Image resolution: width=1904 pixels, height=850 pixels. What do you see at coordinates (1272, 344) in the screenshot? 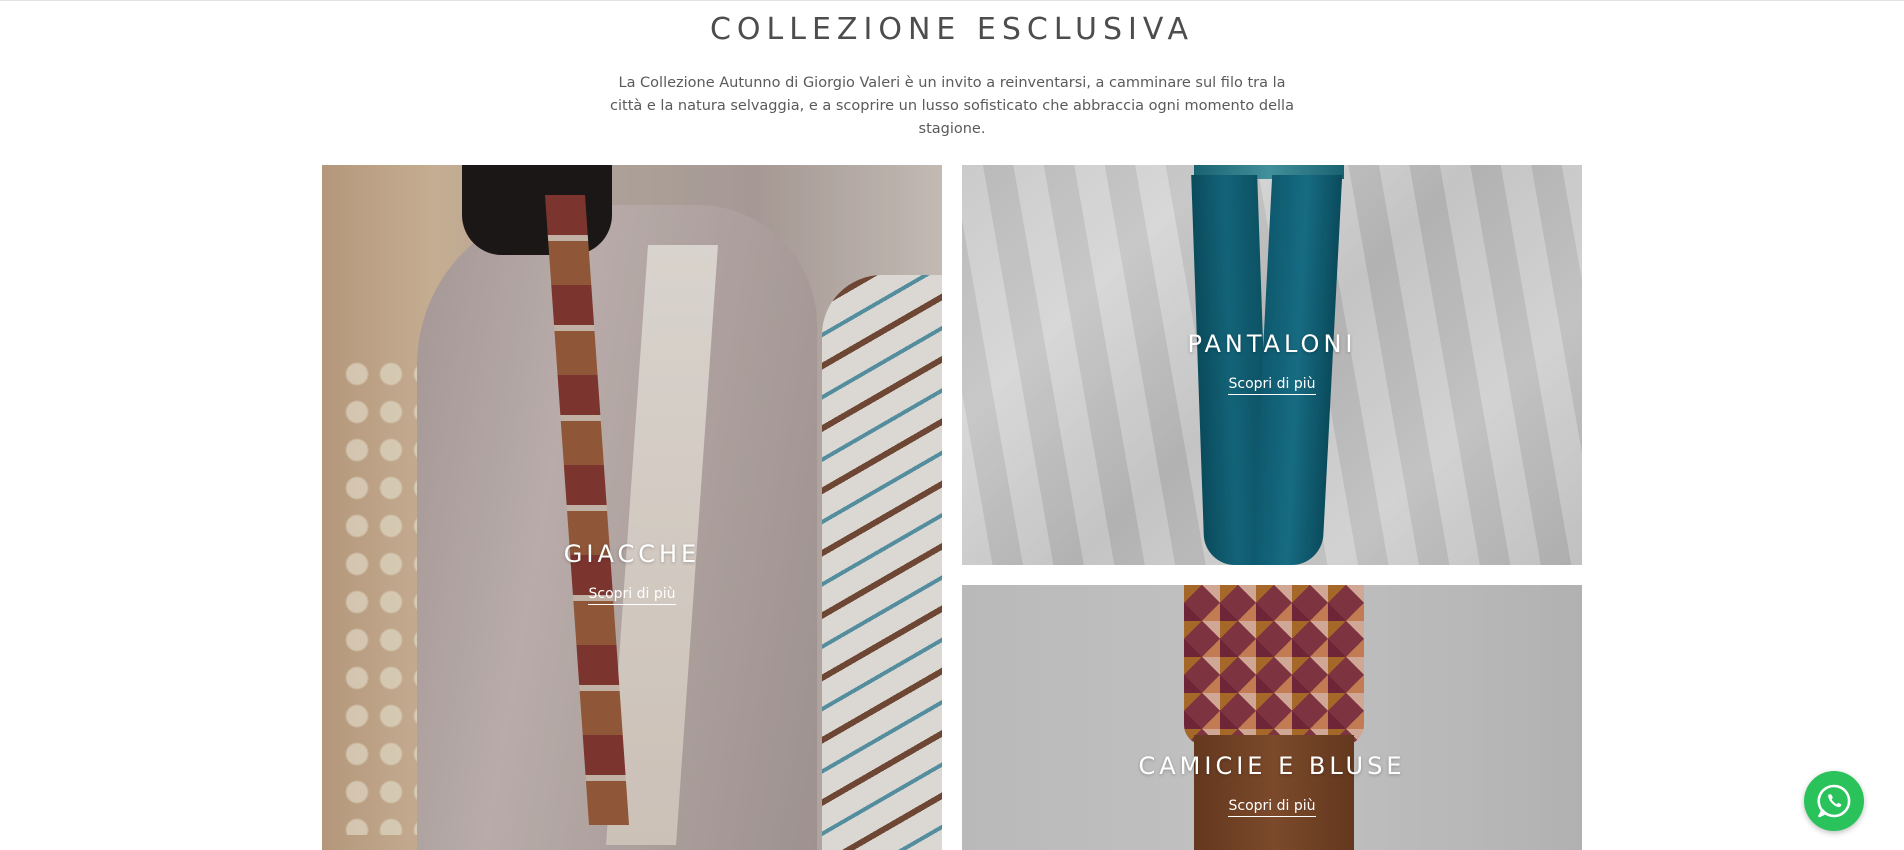
I see `tile-title: PANTALONI` at bounding box center [1272, 344].